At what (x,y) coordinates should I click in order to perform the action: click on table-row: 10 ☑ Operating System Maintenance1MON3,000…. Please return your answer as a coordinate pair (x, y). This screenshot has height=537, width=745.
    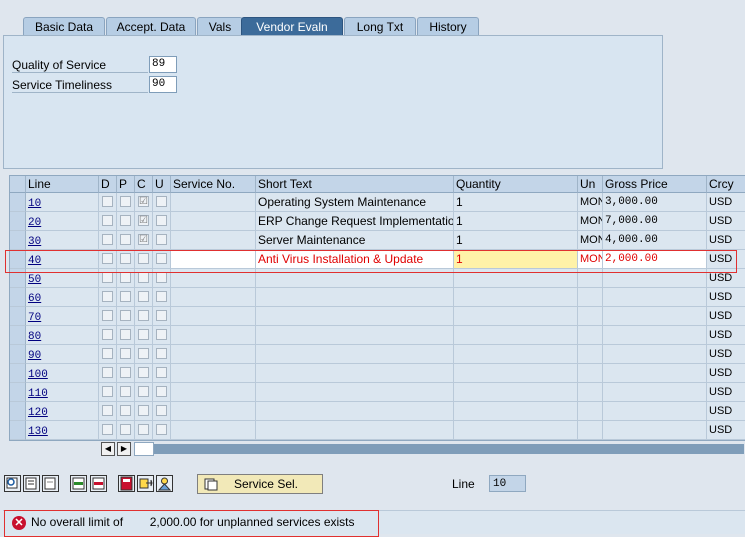
    Looking at the image, I should click on (377, 202).